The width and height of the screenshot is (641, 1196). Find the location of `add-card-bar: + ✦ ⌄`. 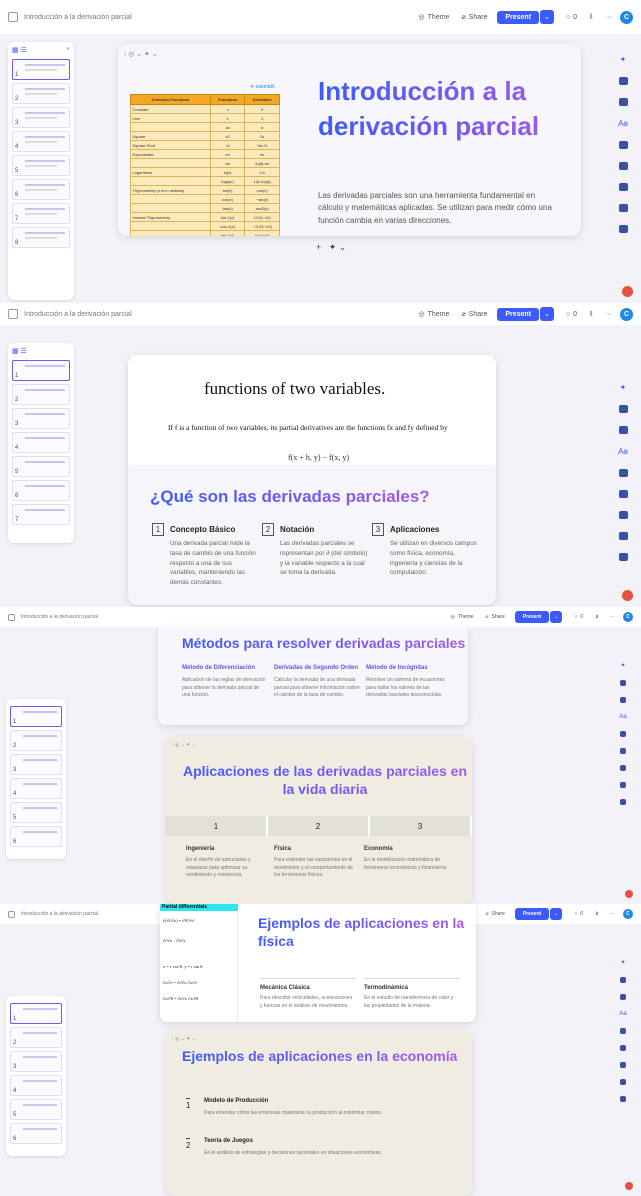

add-card-bar: + ✦ ⌄ is located at coordinates (331, 247).